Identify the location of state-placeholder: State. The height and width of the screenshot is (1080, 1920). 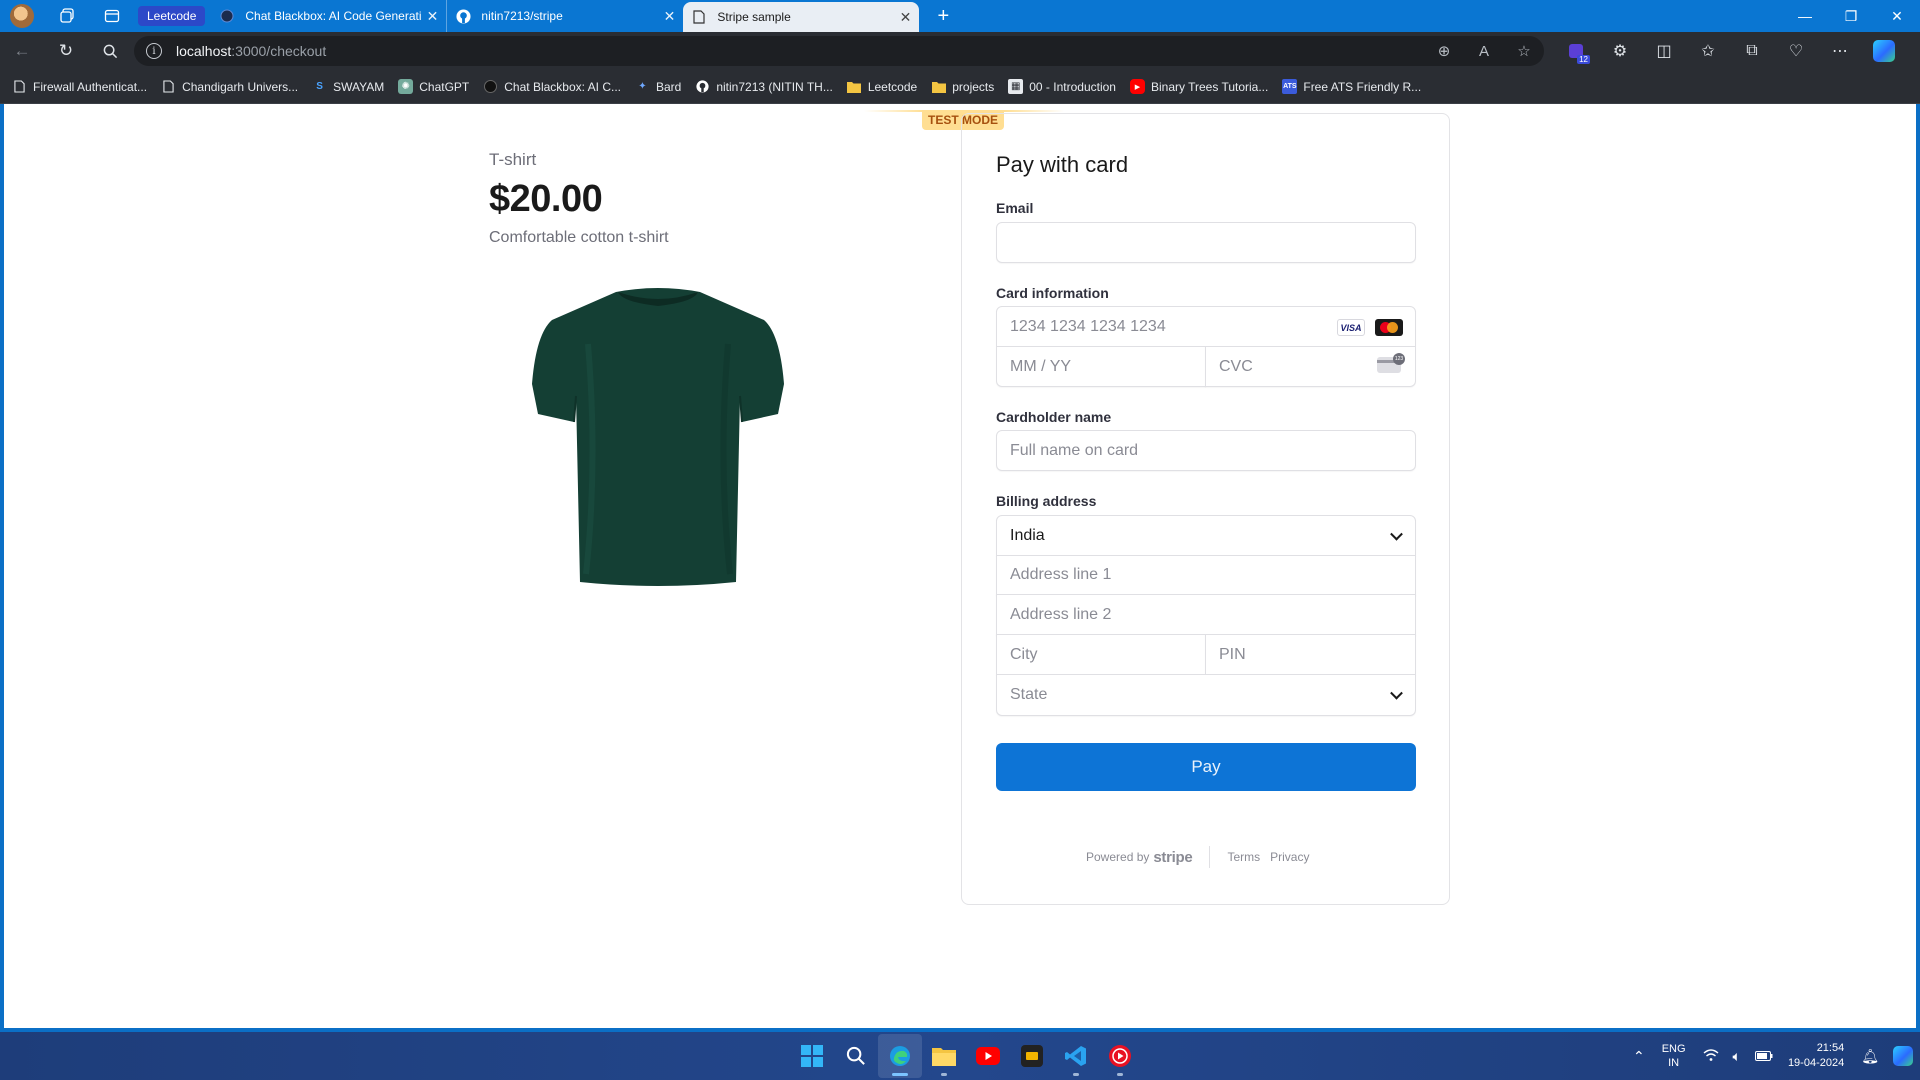
(1029, 694).